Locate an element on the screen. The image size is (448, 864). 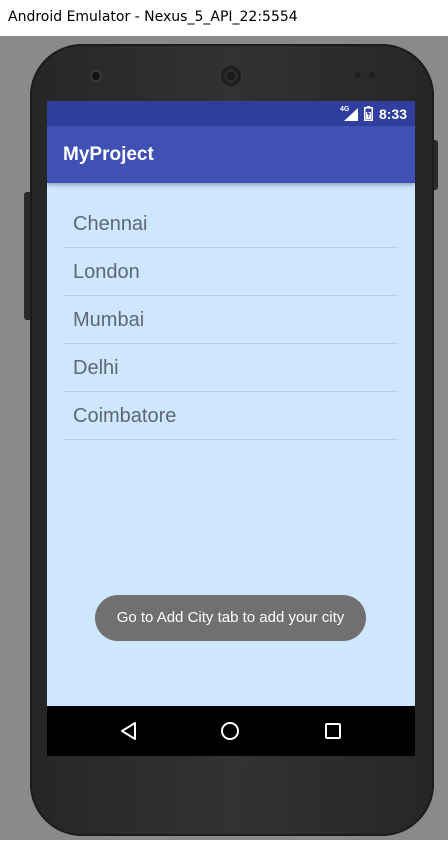
status-time: 8:33 is located at coordinates (392, 113).